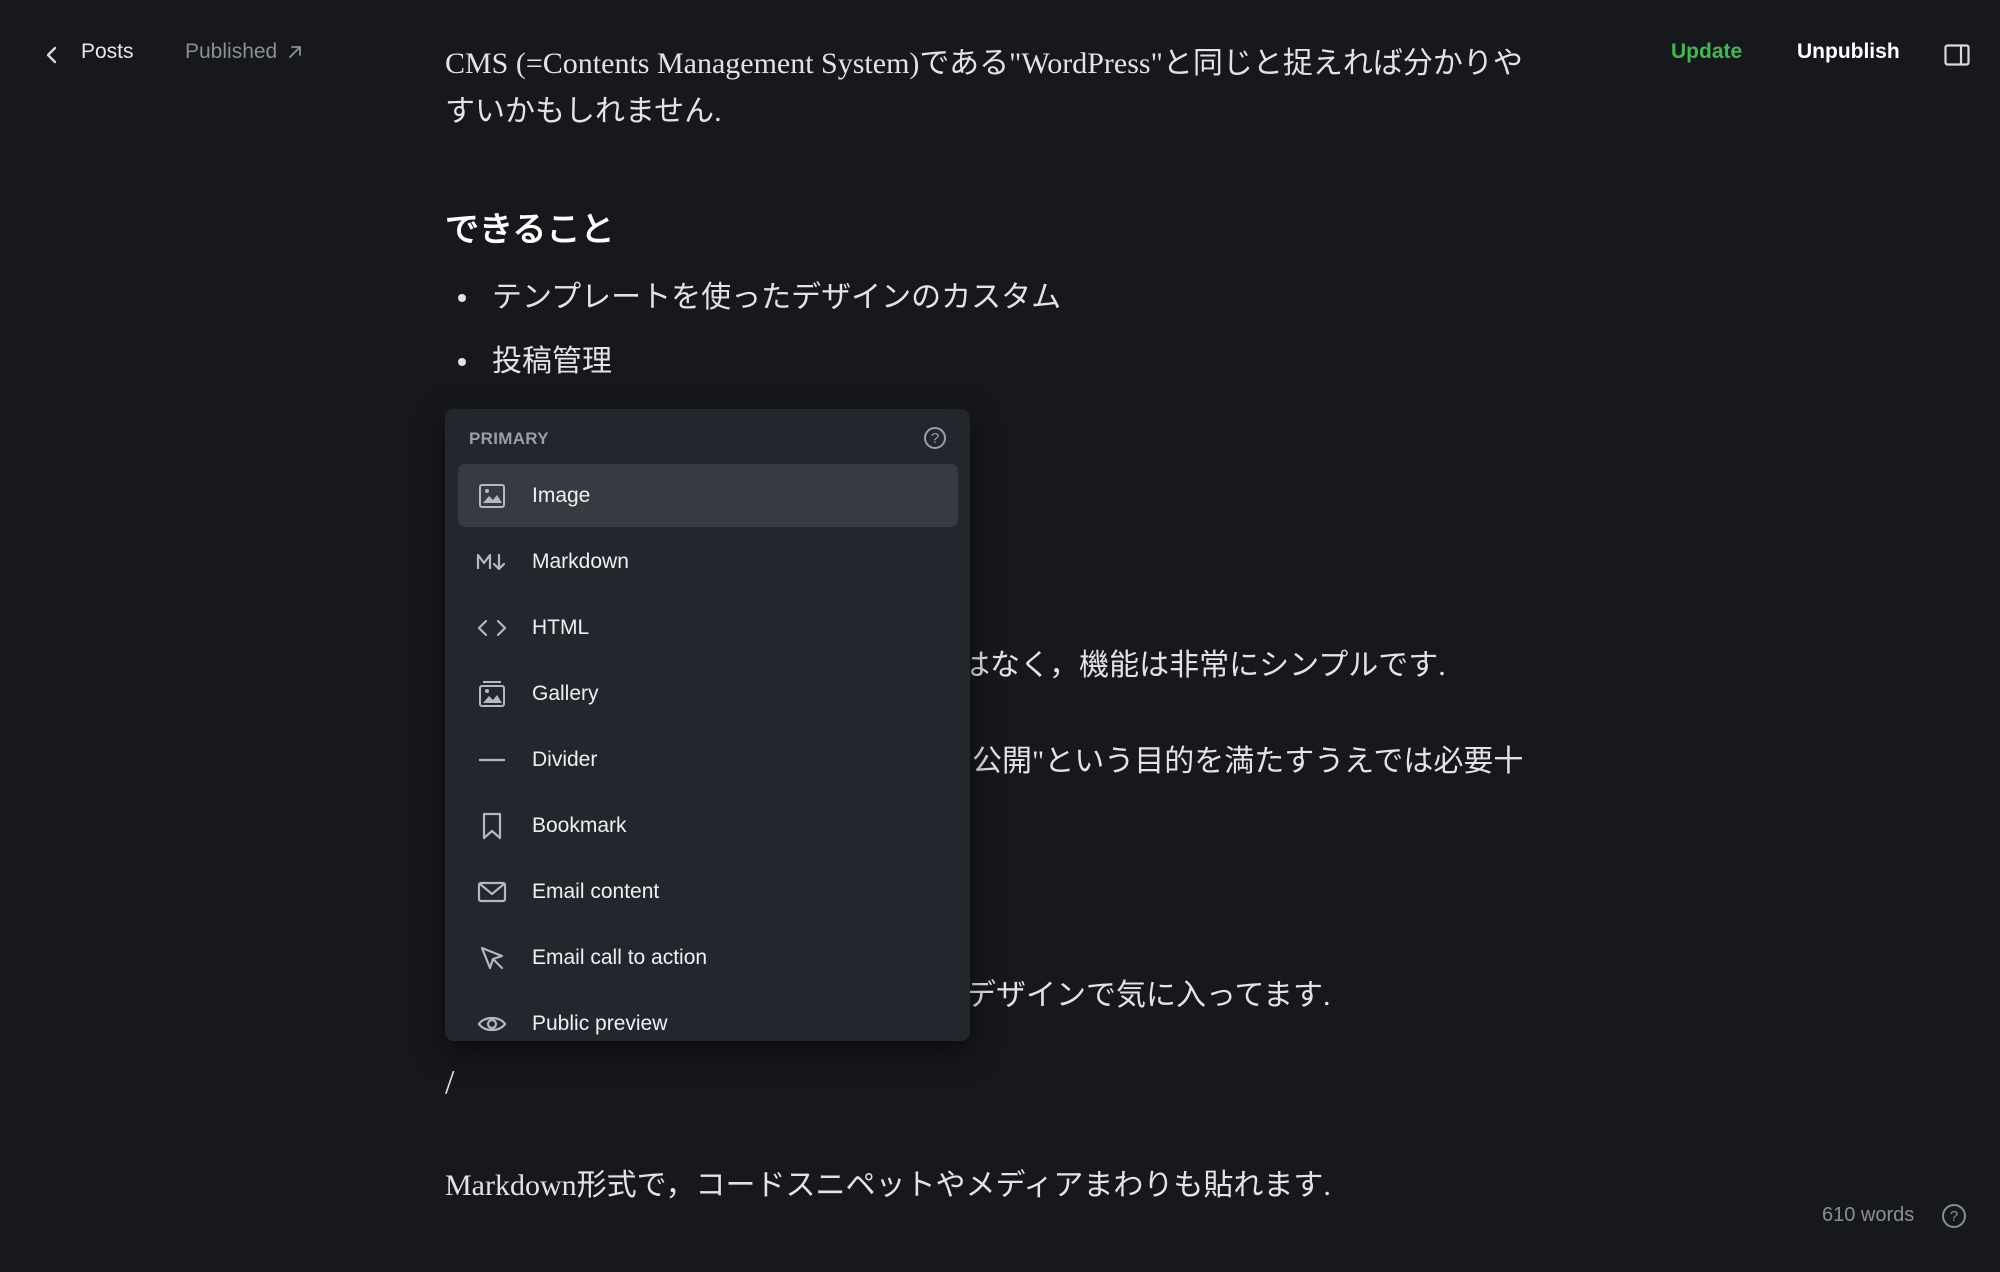 This screenshot has height=1272, width=2000. Describe the element at coordinates (492, 760) in the screenshot. I see `divider-icon` at that location.